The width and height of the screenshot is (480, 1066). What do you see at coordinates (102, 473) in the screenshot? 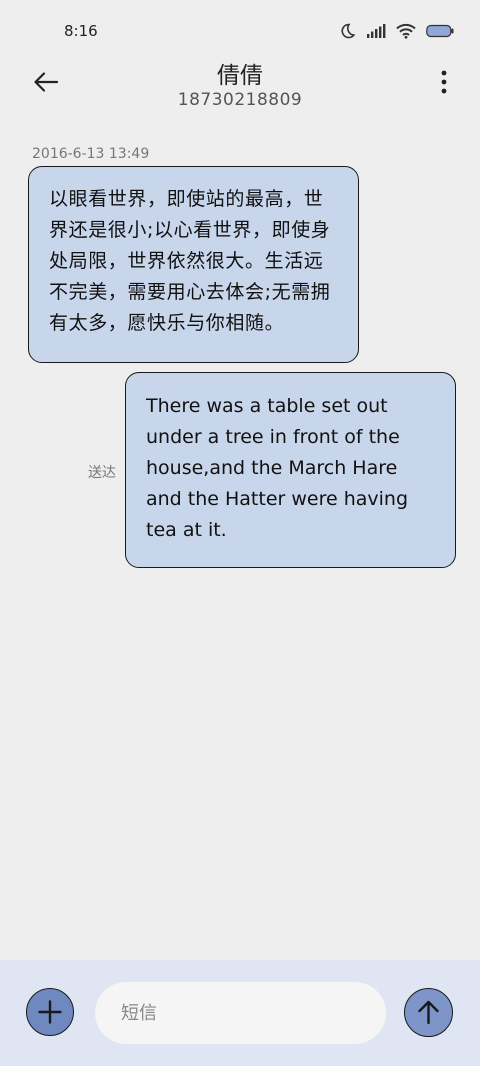
I see `delivery-status: 送达` at bounding box center [102, 473].